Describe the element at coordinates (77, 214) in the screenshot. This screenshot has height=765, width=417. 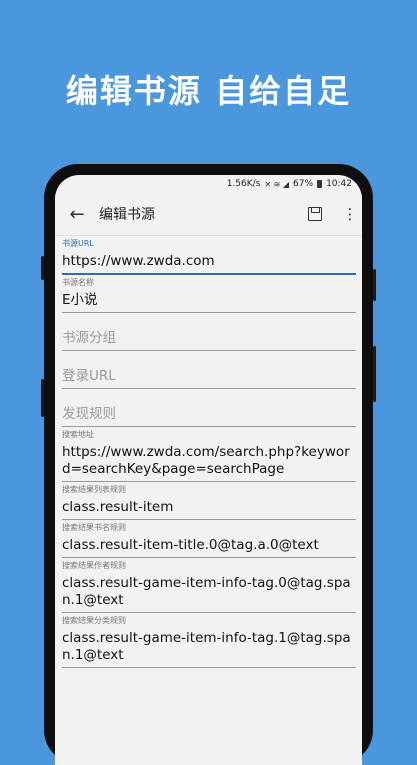
I see `back-arrow-icon: ←` at that location.